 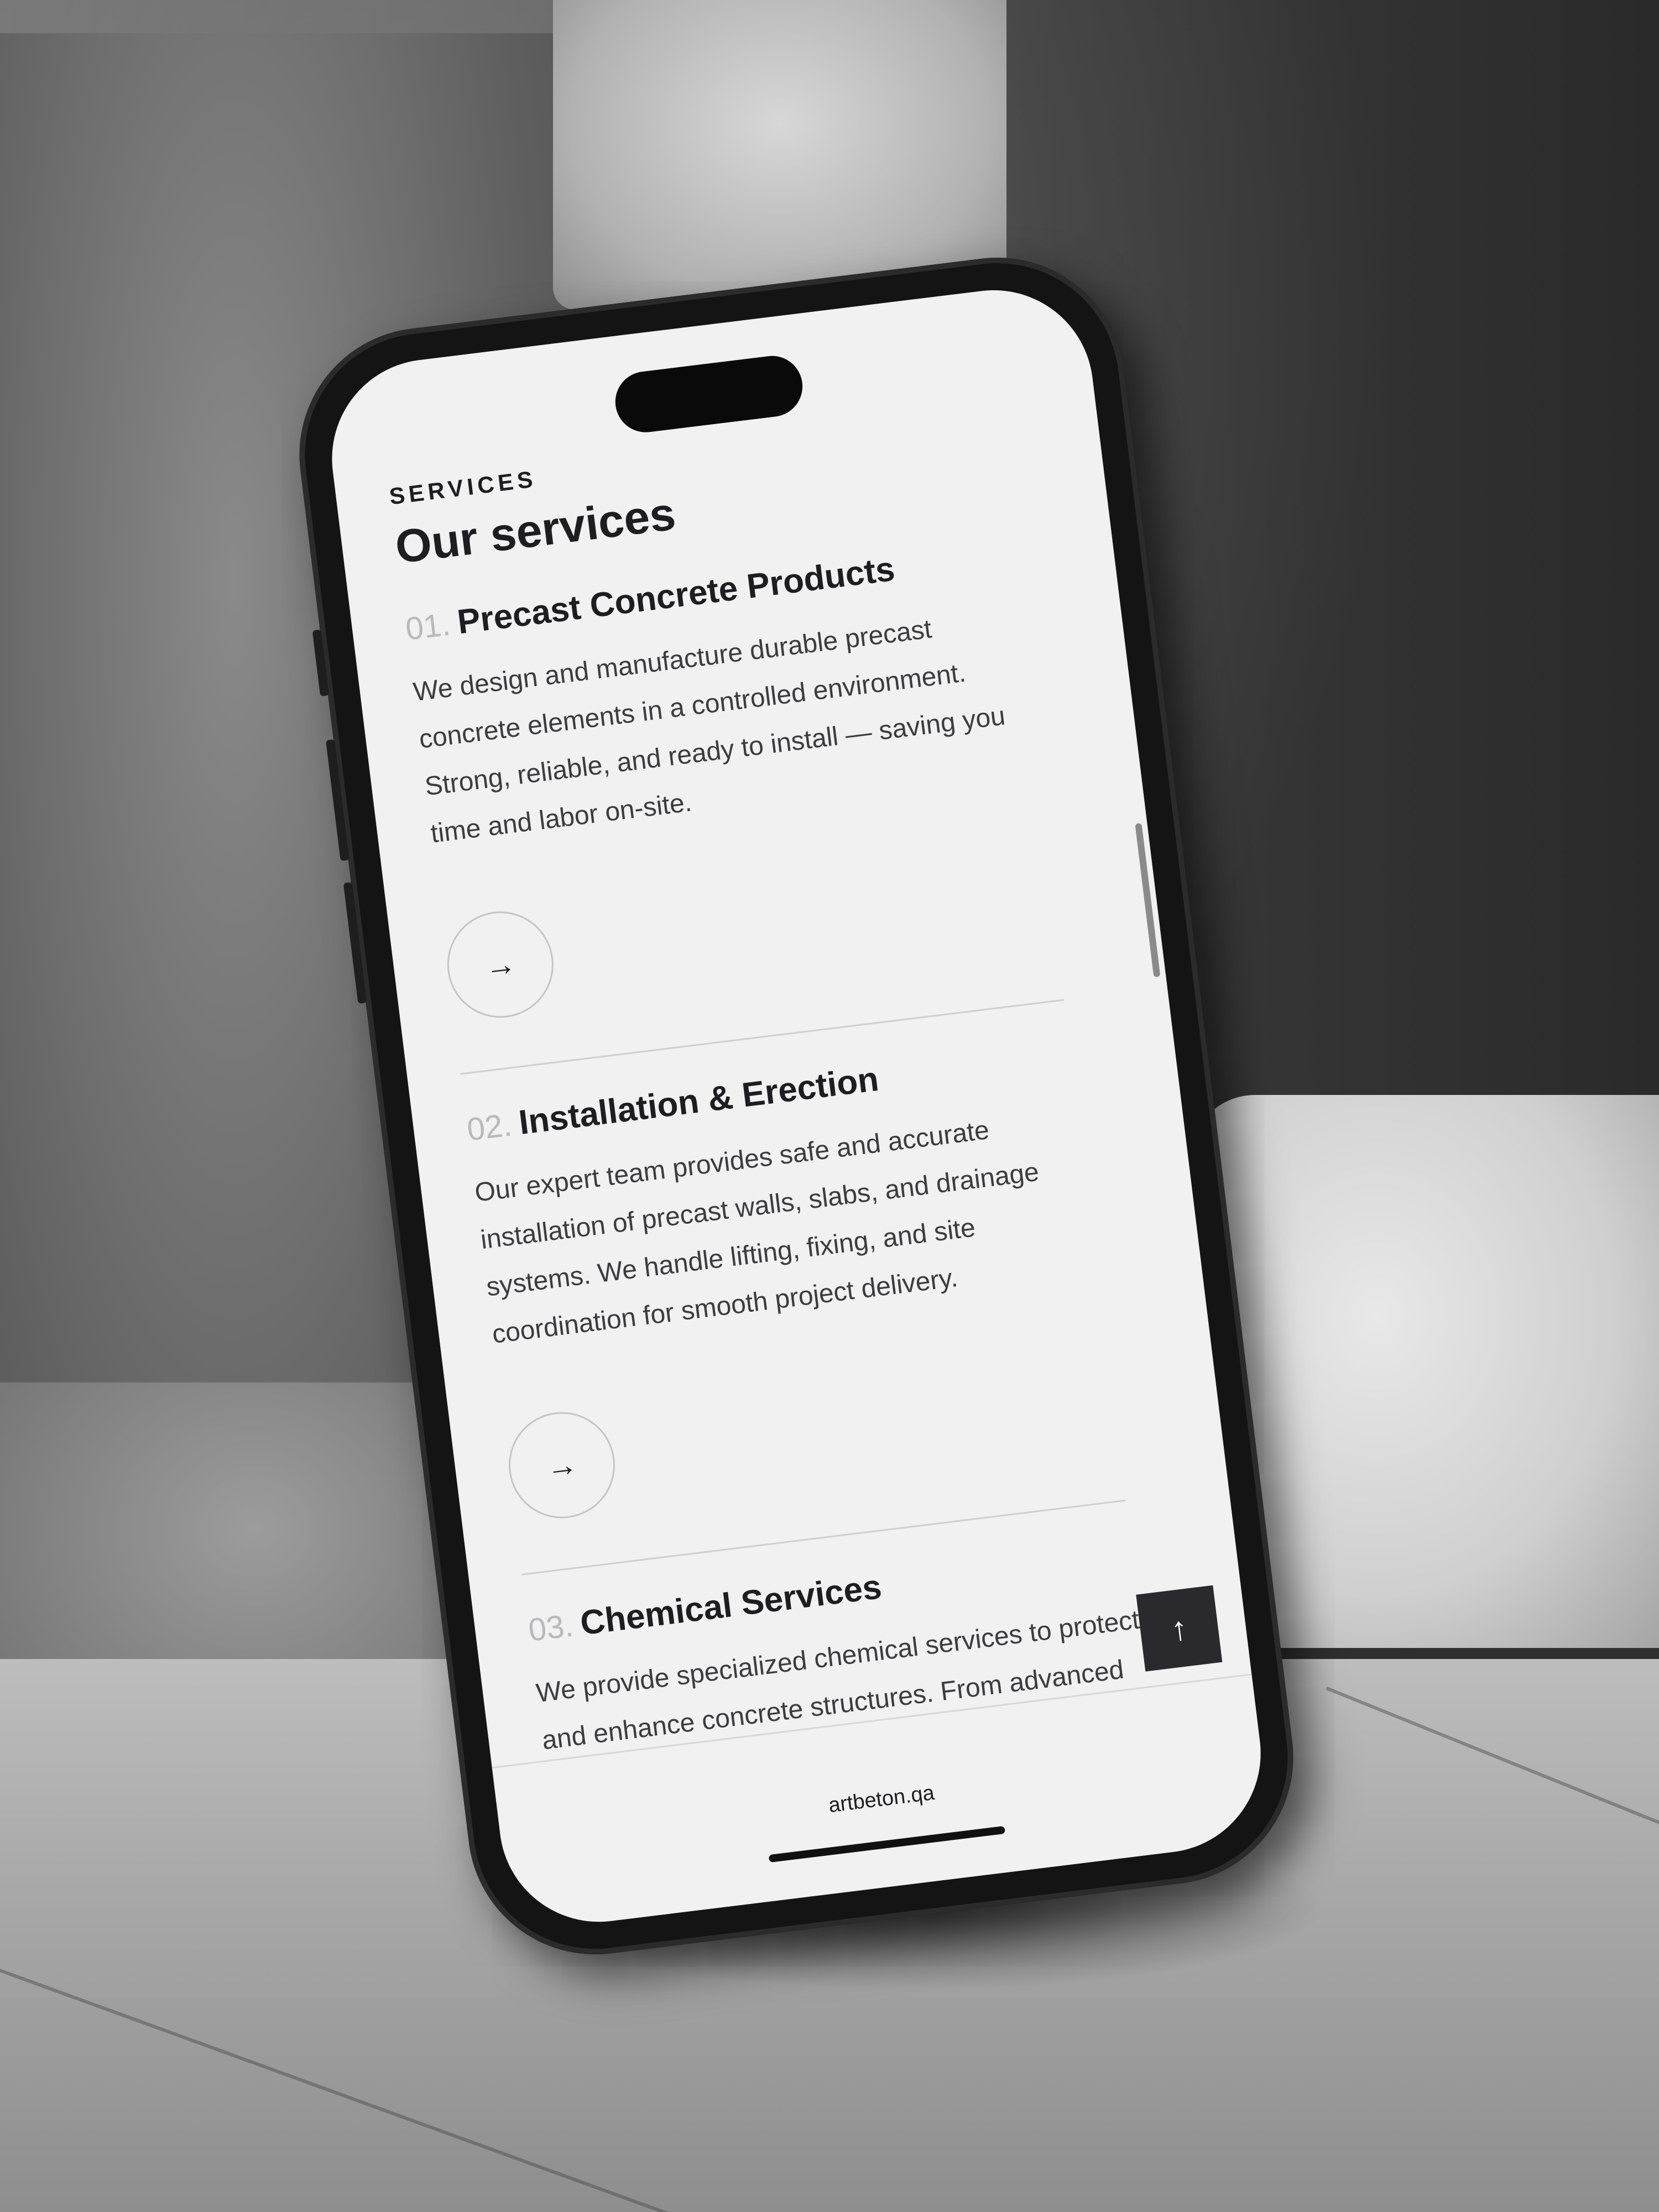 What do you see at coordinates (887, 1844) in the screenshot?
I see `home-indicator` at bounding box center [887, 1844].